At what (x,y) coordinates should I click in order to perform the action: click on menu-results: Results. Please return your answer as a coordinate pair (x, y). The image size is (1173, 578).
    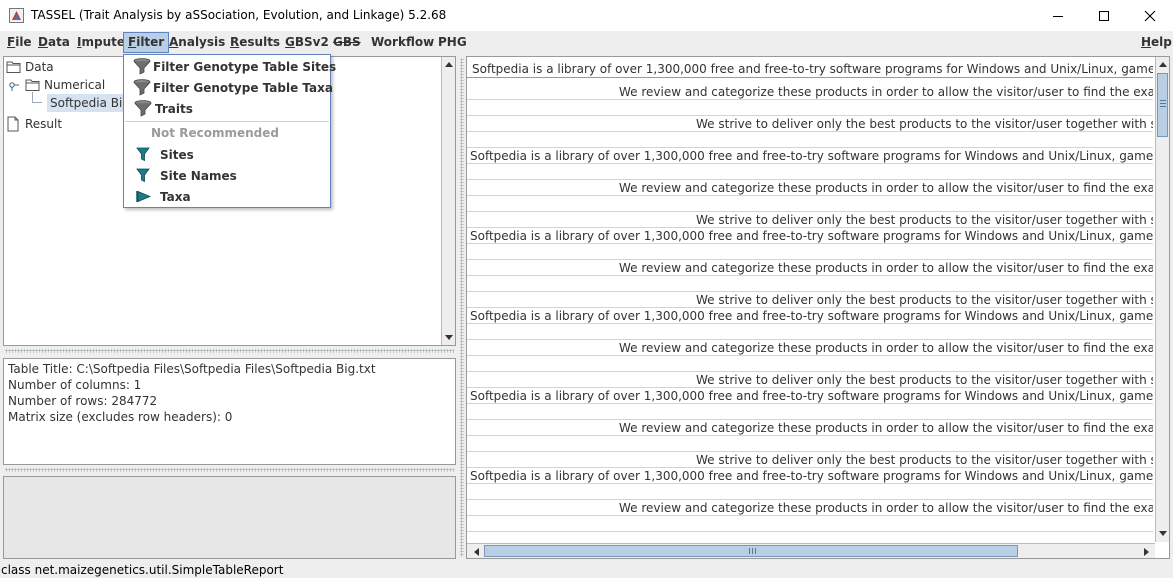
    Looking at the image, I should click on (255, 42).